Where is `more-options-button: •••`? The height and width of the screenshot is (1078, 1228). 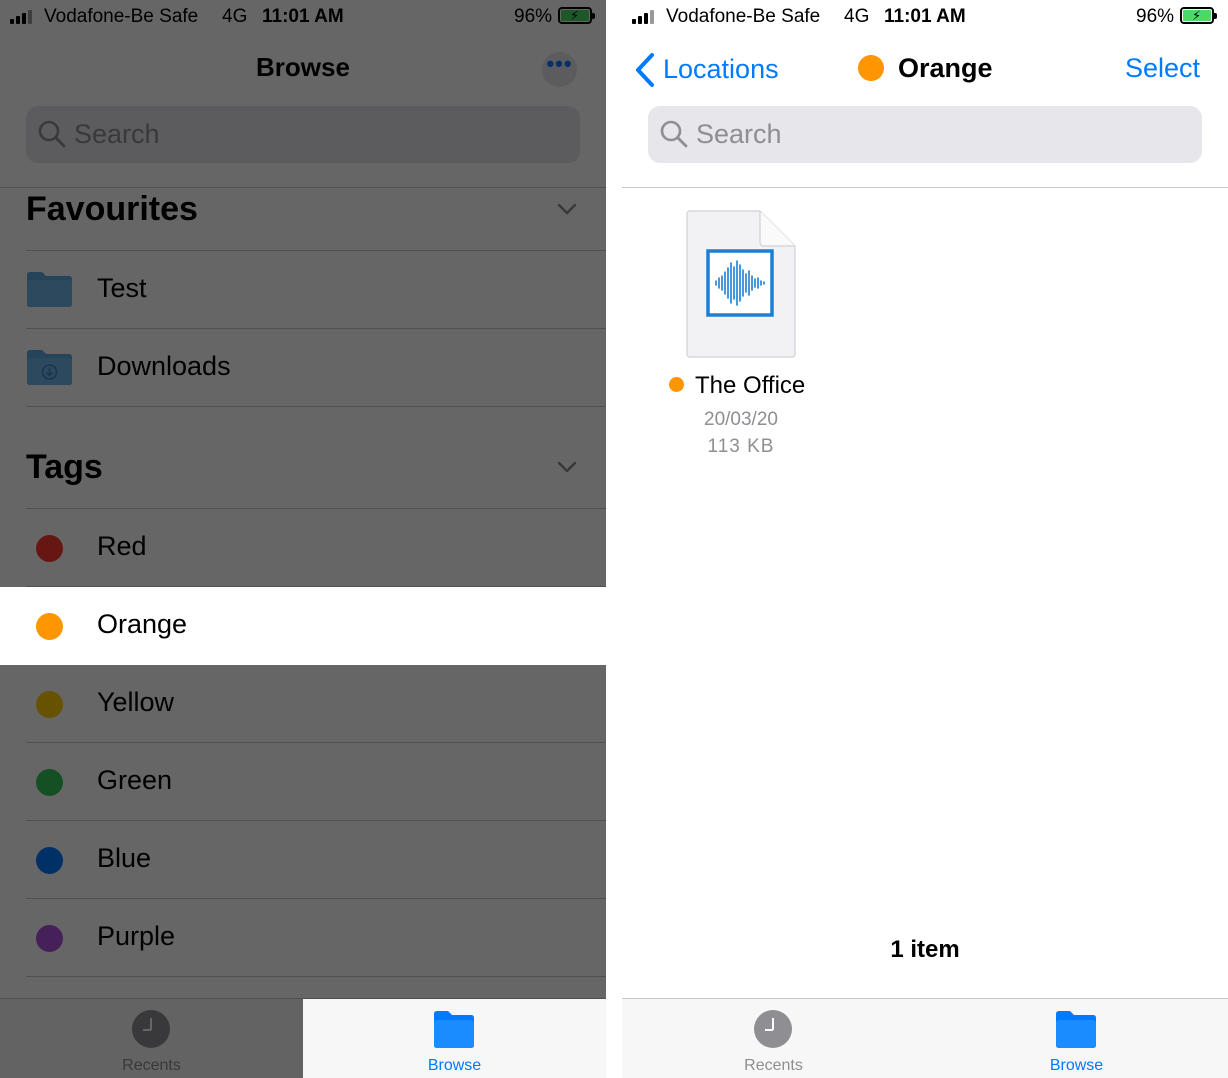
more-options-button: ••• is located at coordinates (559, 69).